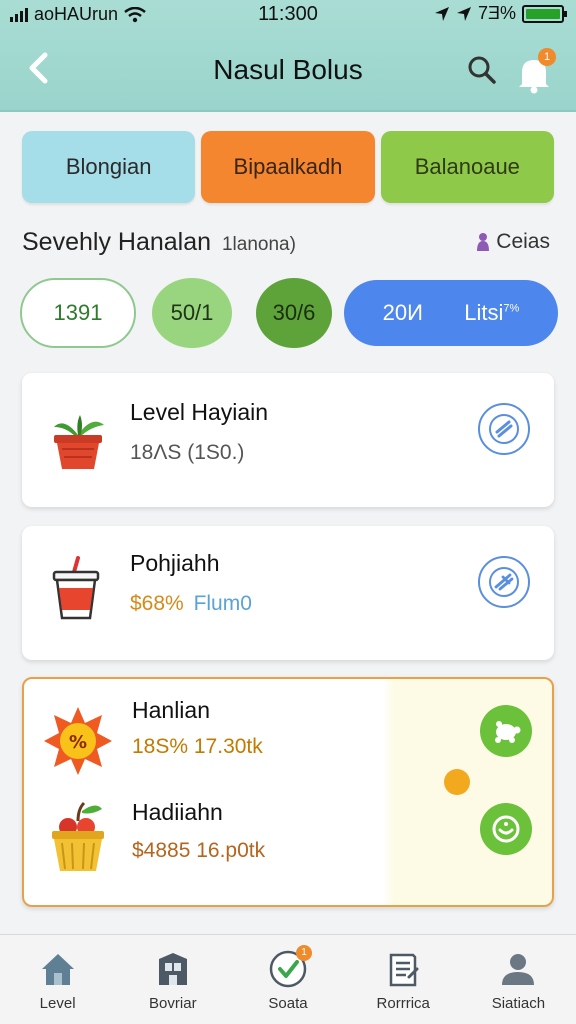 Image resolution: width=576 pixels, height=1024 pixels. I want to click on filter-chip-1: 1391, so click(78, 313).